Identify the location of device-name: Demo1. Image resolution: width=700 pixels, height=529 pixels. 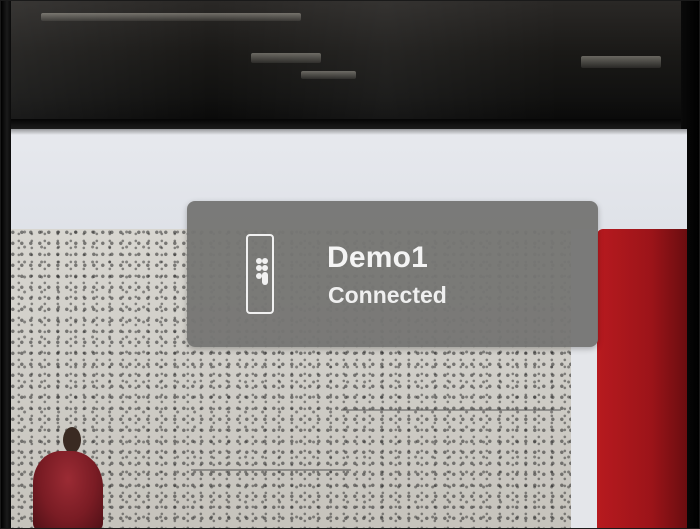
(378, 257).